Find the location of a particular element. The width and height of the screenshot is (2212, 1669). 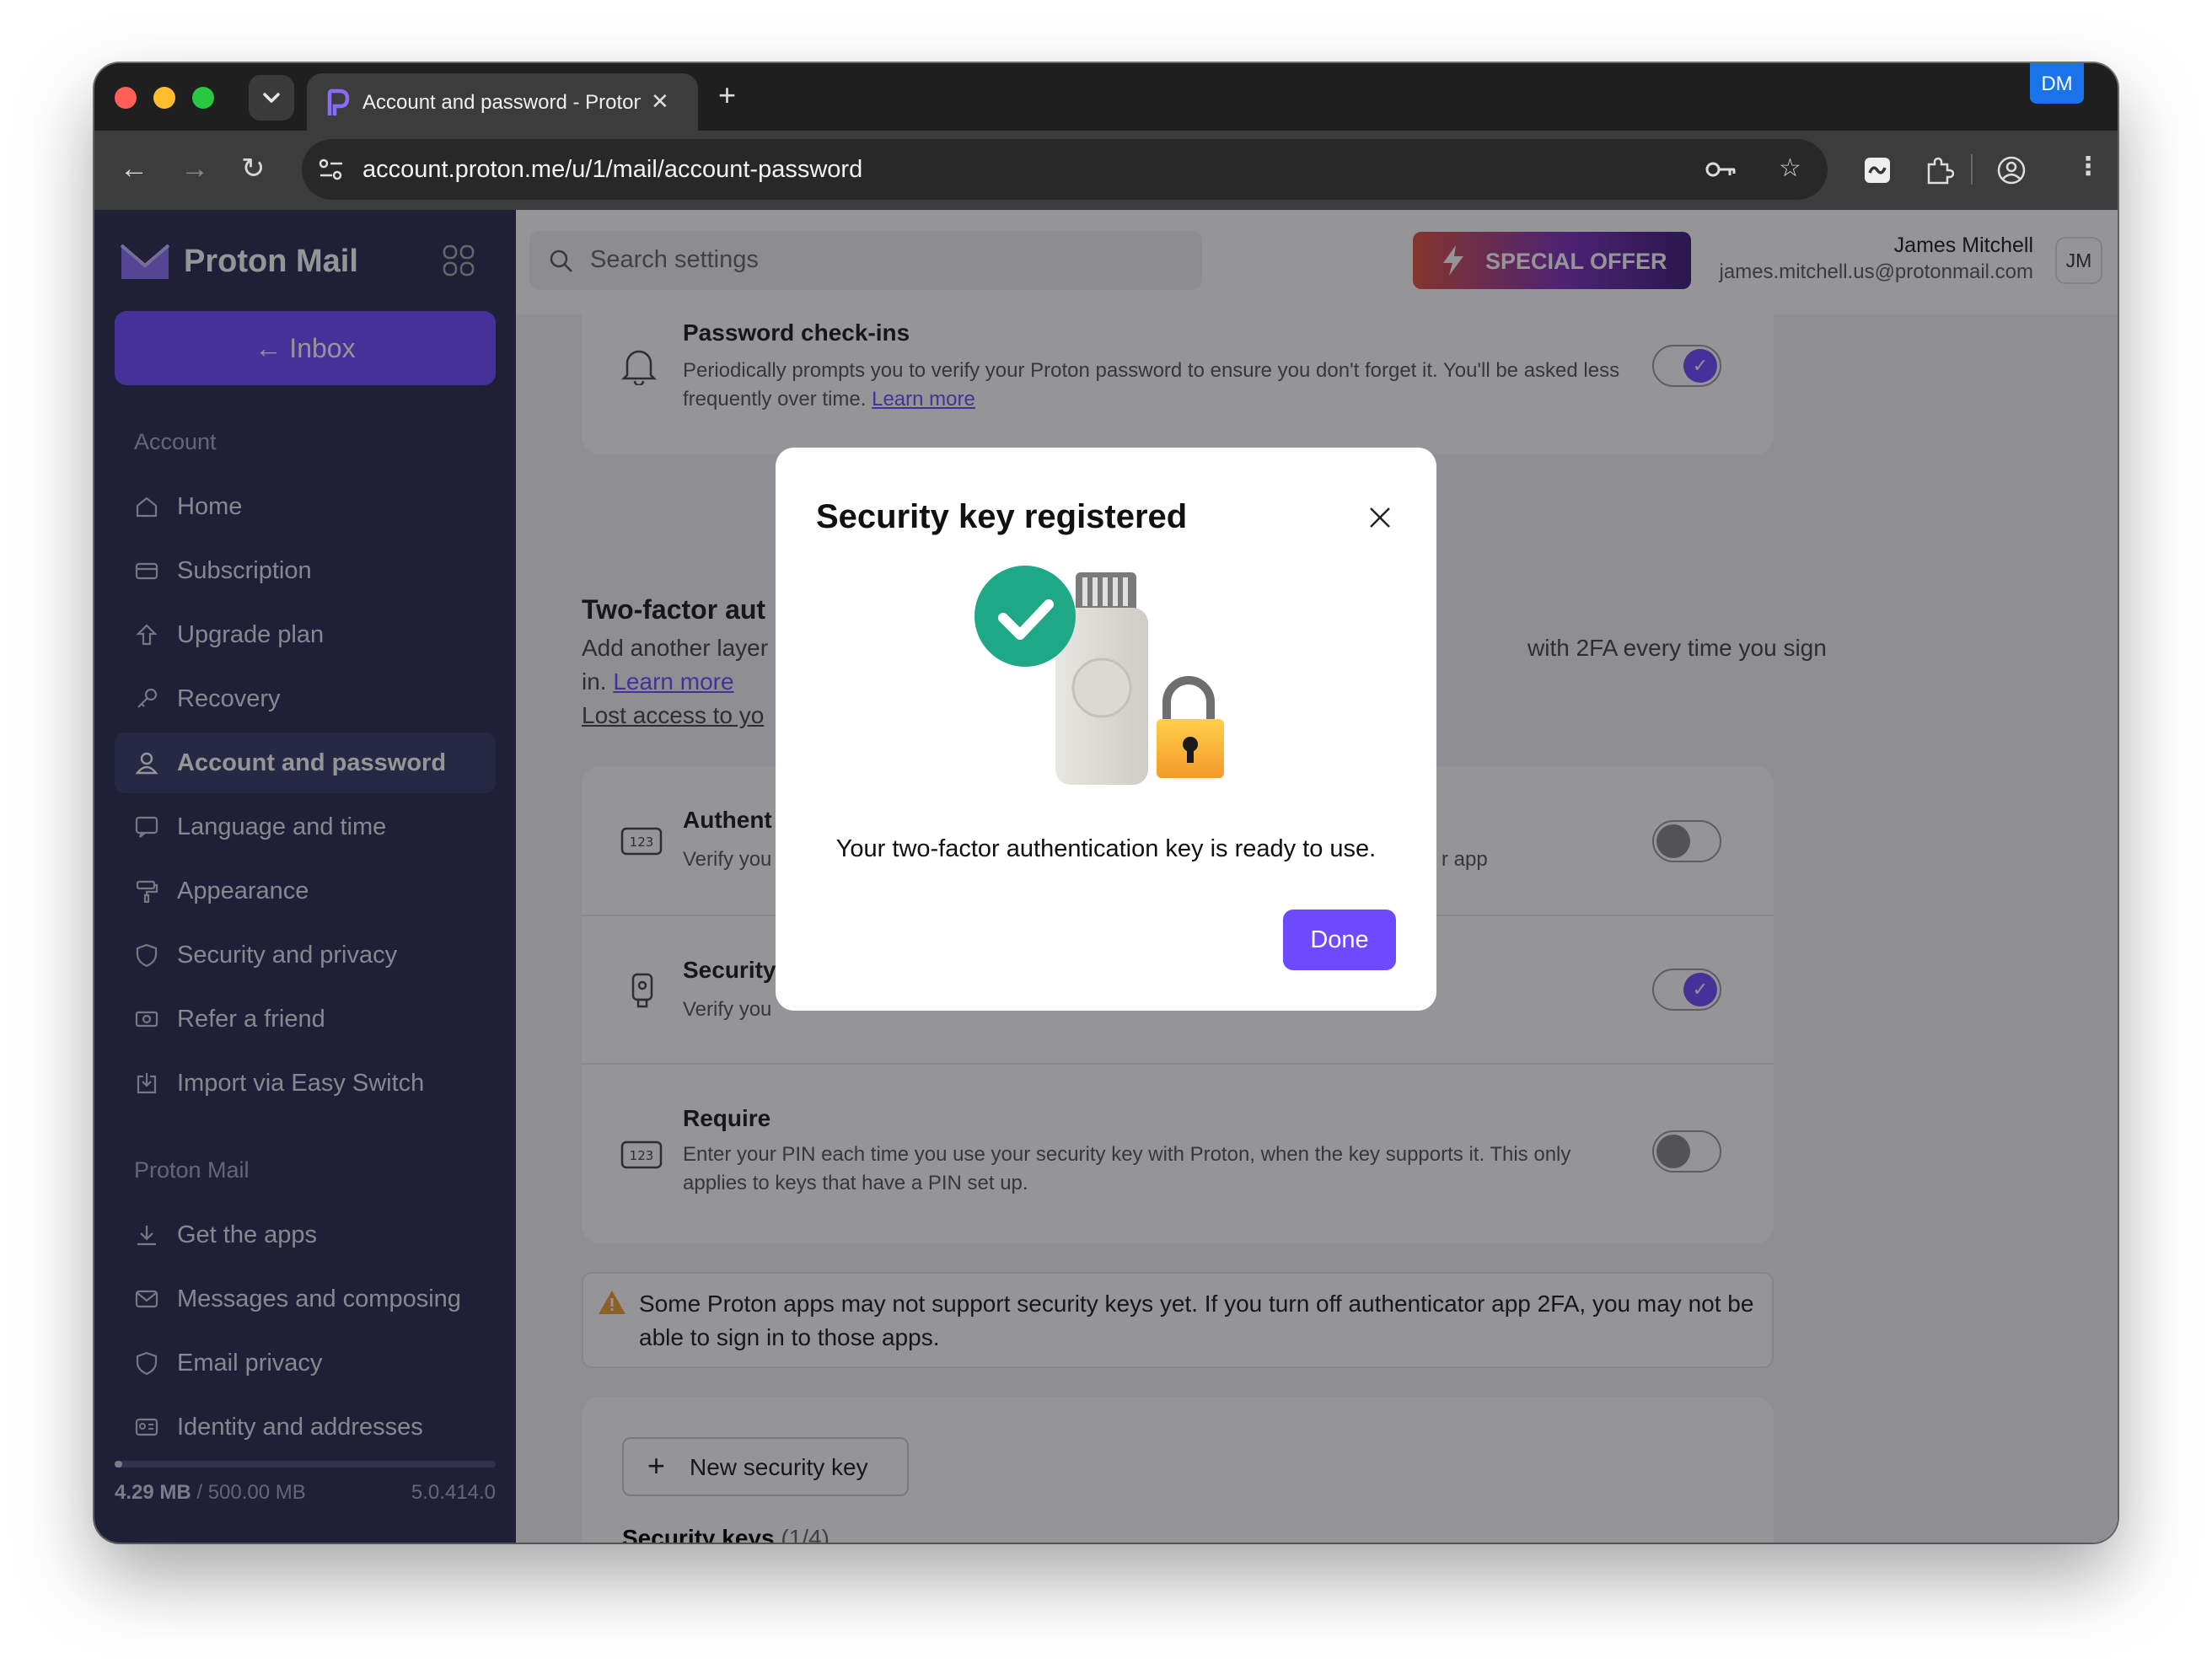

proton-favicon-icon is located at coordinates (339, 102).